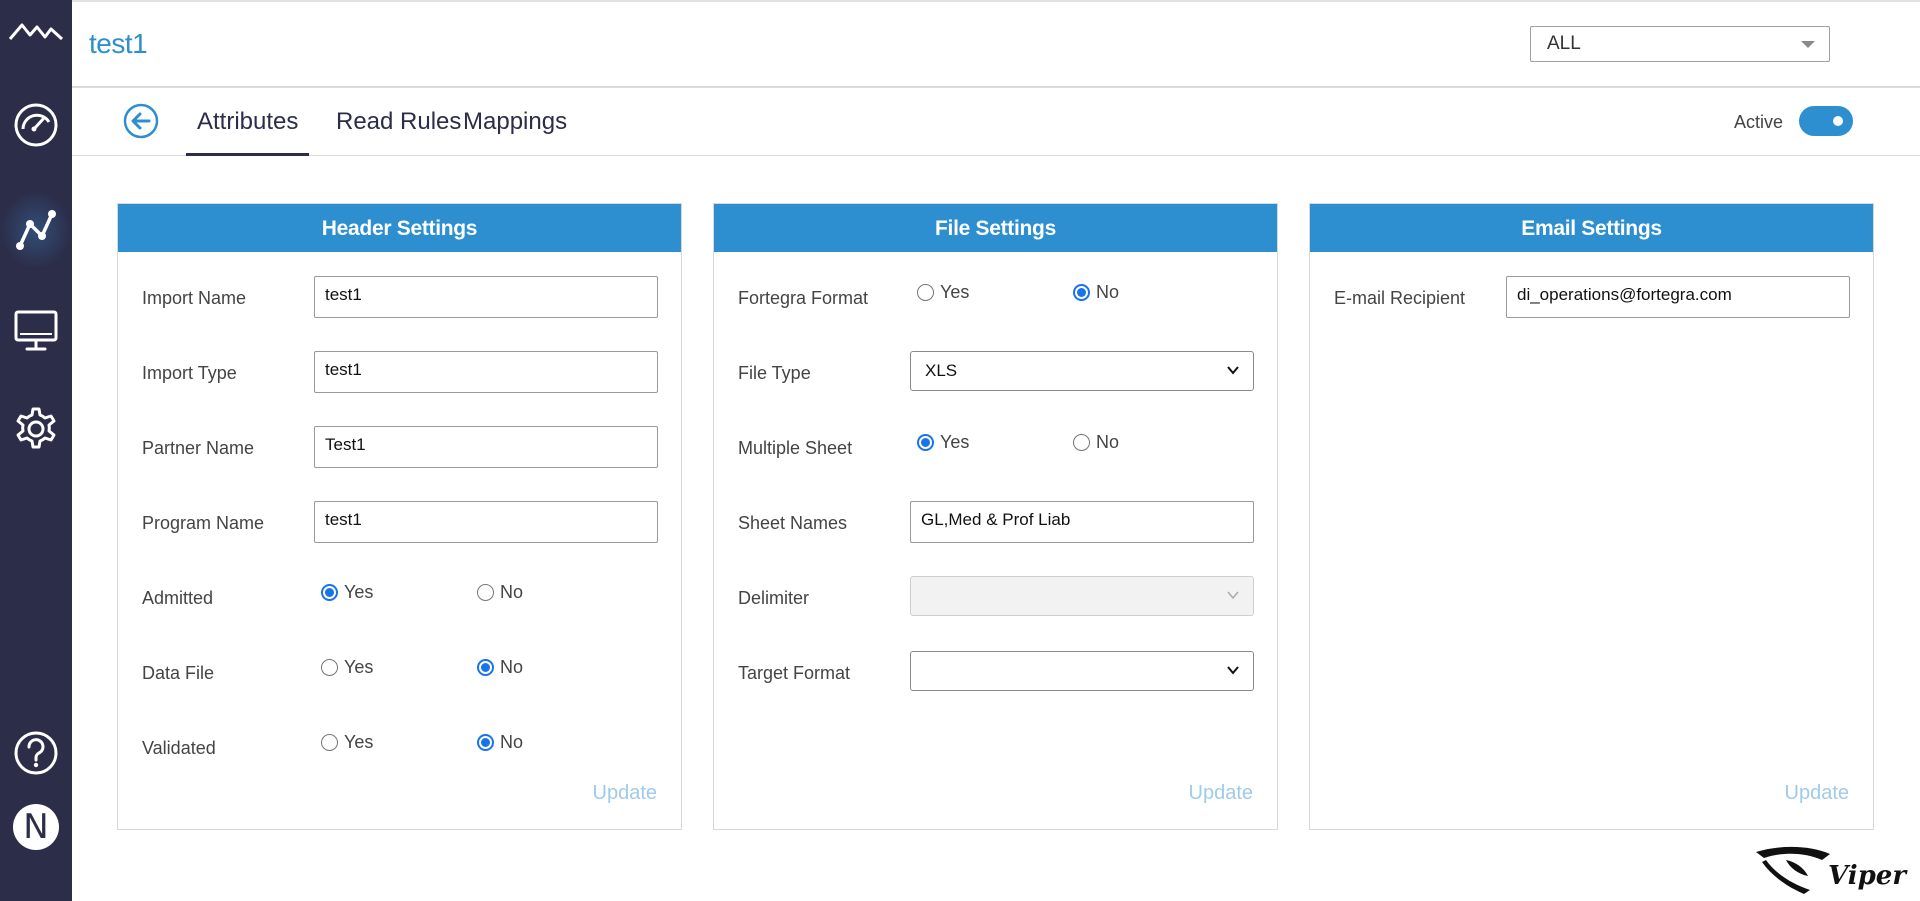  What do you see at coordinates (198, 448) in the screenshot?
I see `partner-name-label: Partner Name` at bounding box center [198, 448].